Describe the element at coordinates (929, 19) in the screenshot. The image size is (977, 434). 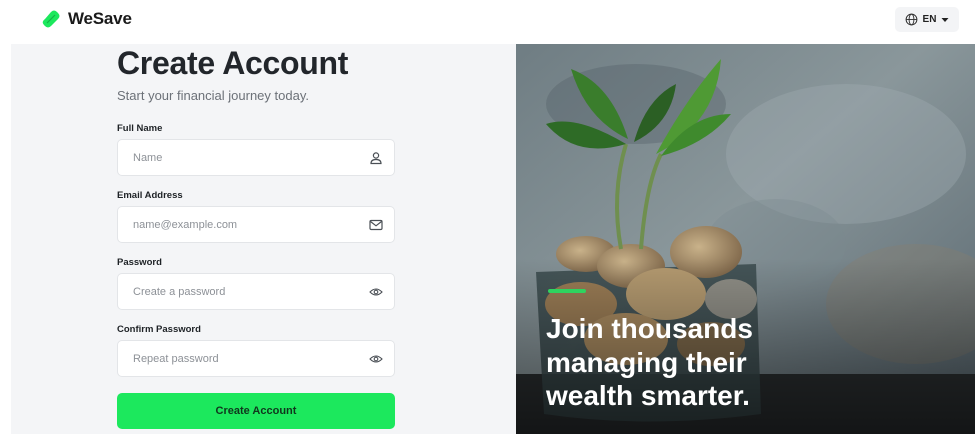
I see `language-label: EN` at that location.